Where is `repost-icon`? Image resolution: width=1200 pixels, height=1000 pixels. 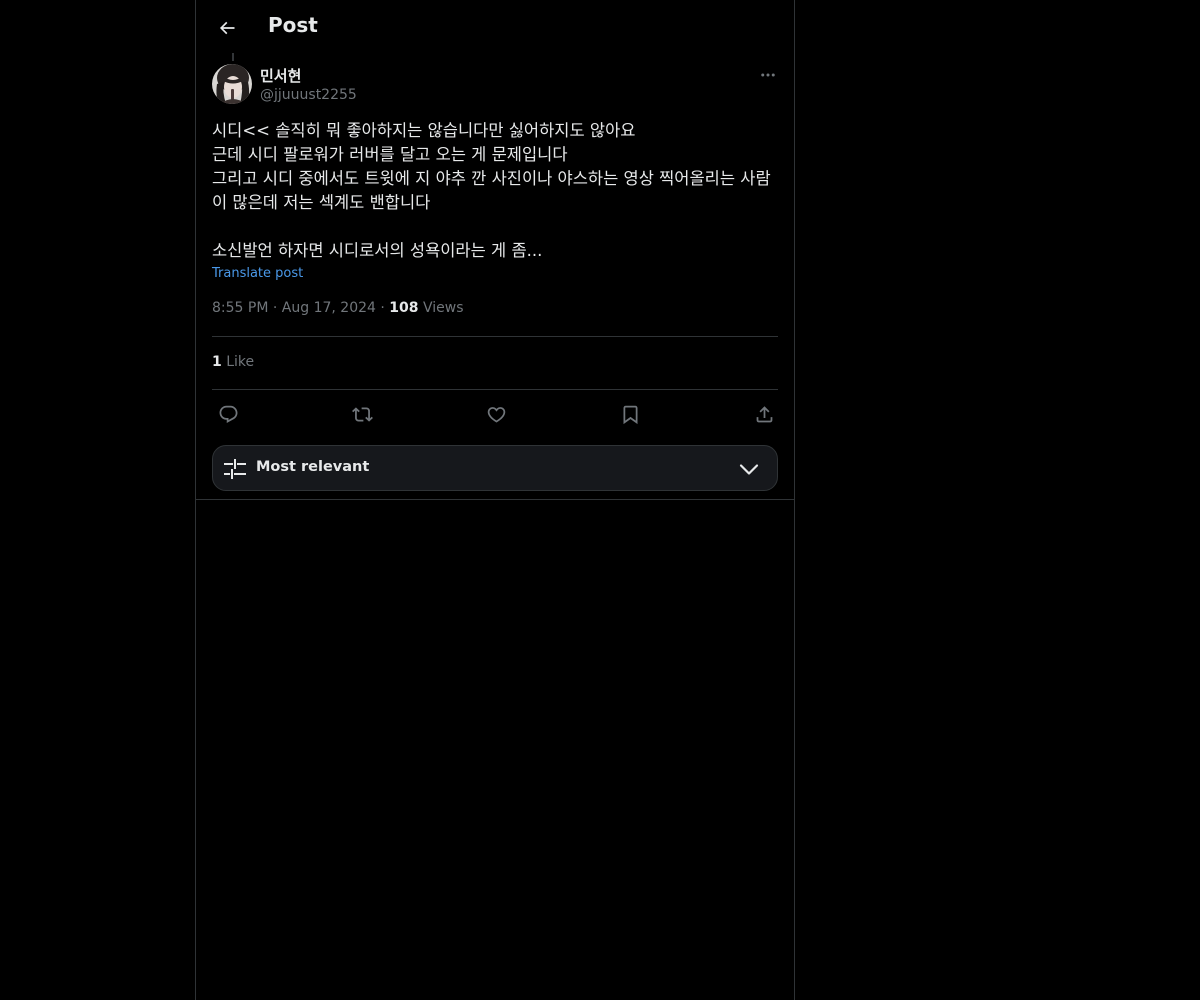
repost-icon is located at coordinates (362, 414).